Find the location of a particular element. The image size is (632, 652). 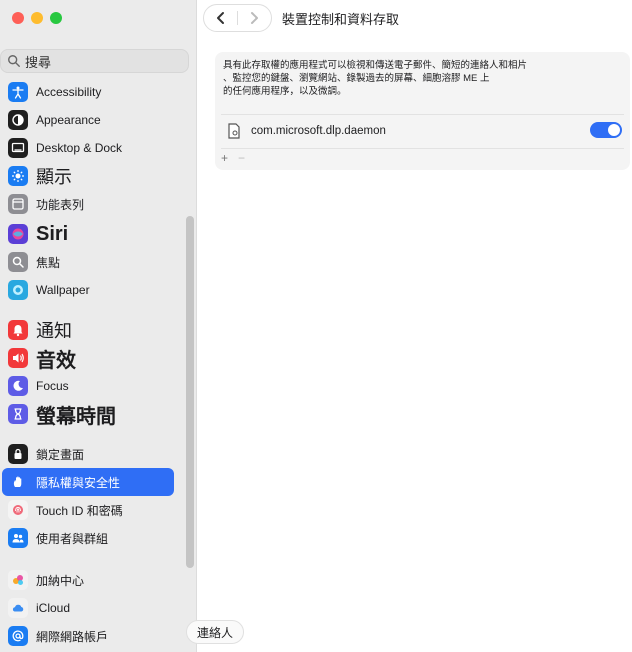

toggle-knob is located at coordinates (614, 130).